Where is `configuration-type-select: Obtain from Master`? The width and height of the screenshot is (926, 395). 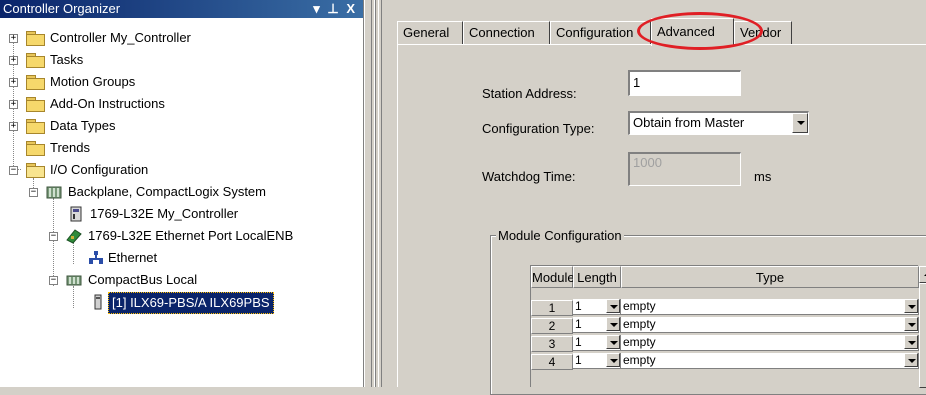
configuration-type-select: Obtain from Master is located at coordinates (718, 123).